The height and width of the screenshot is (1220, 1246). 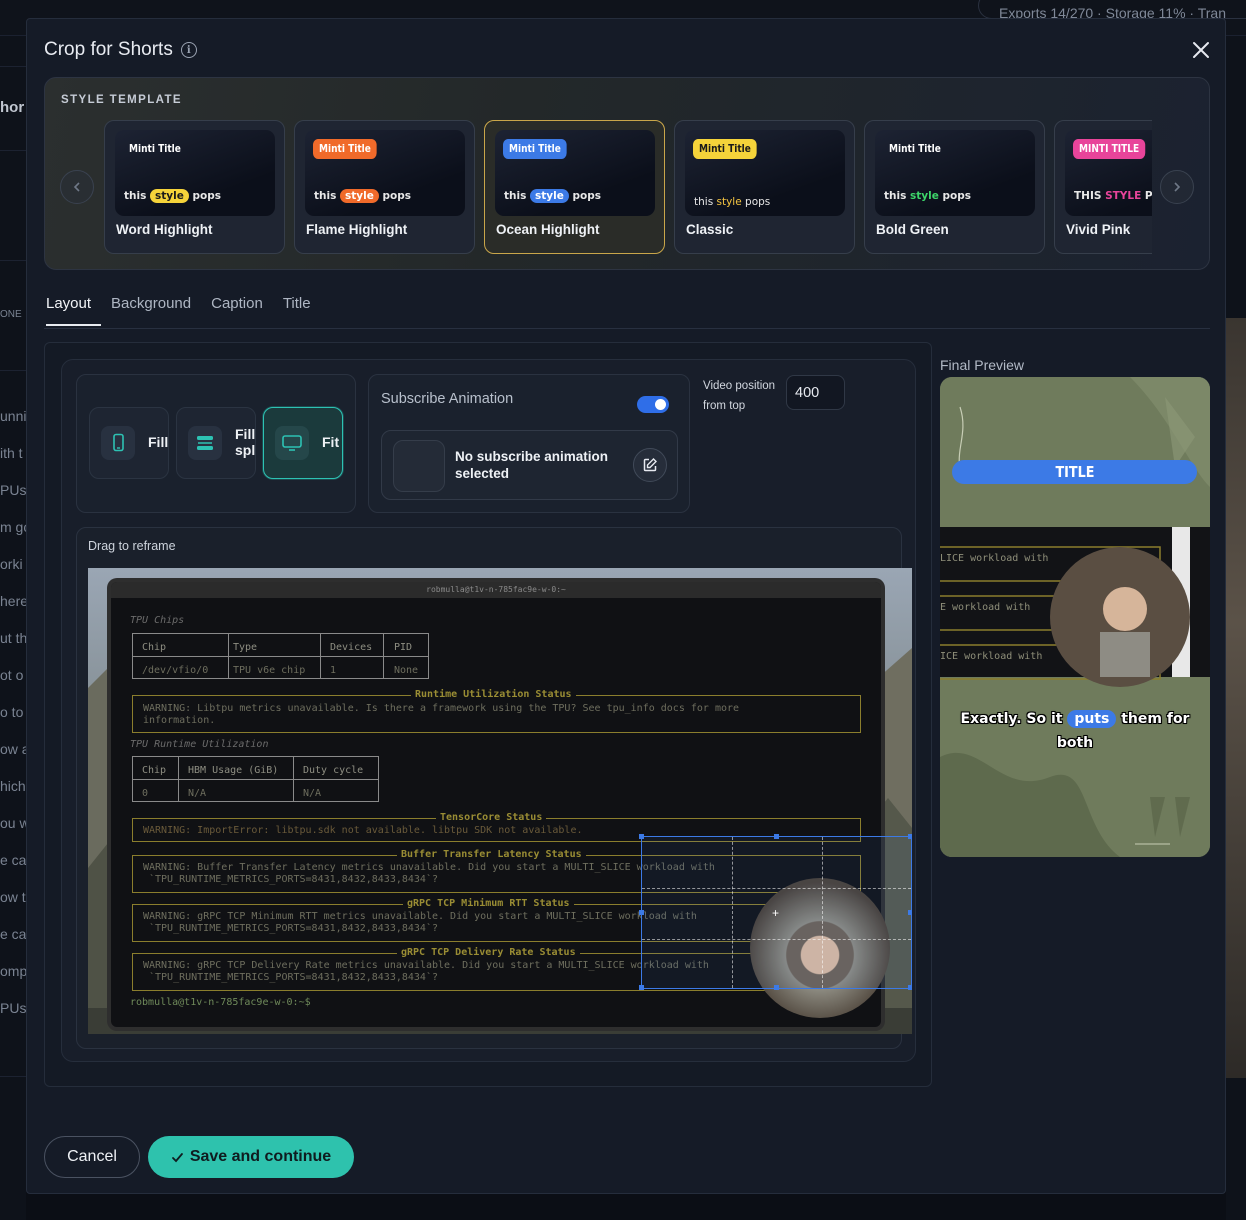 I want to click on tab-background: Background, so click(x=151, y=310).